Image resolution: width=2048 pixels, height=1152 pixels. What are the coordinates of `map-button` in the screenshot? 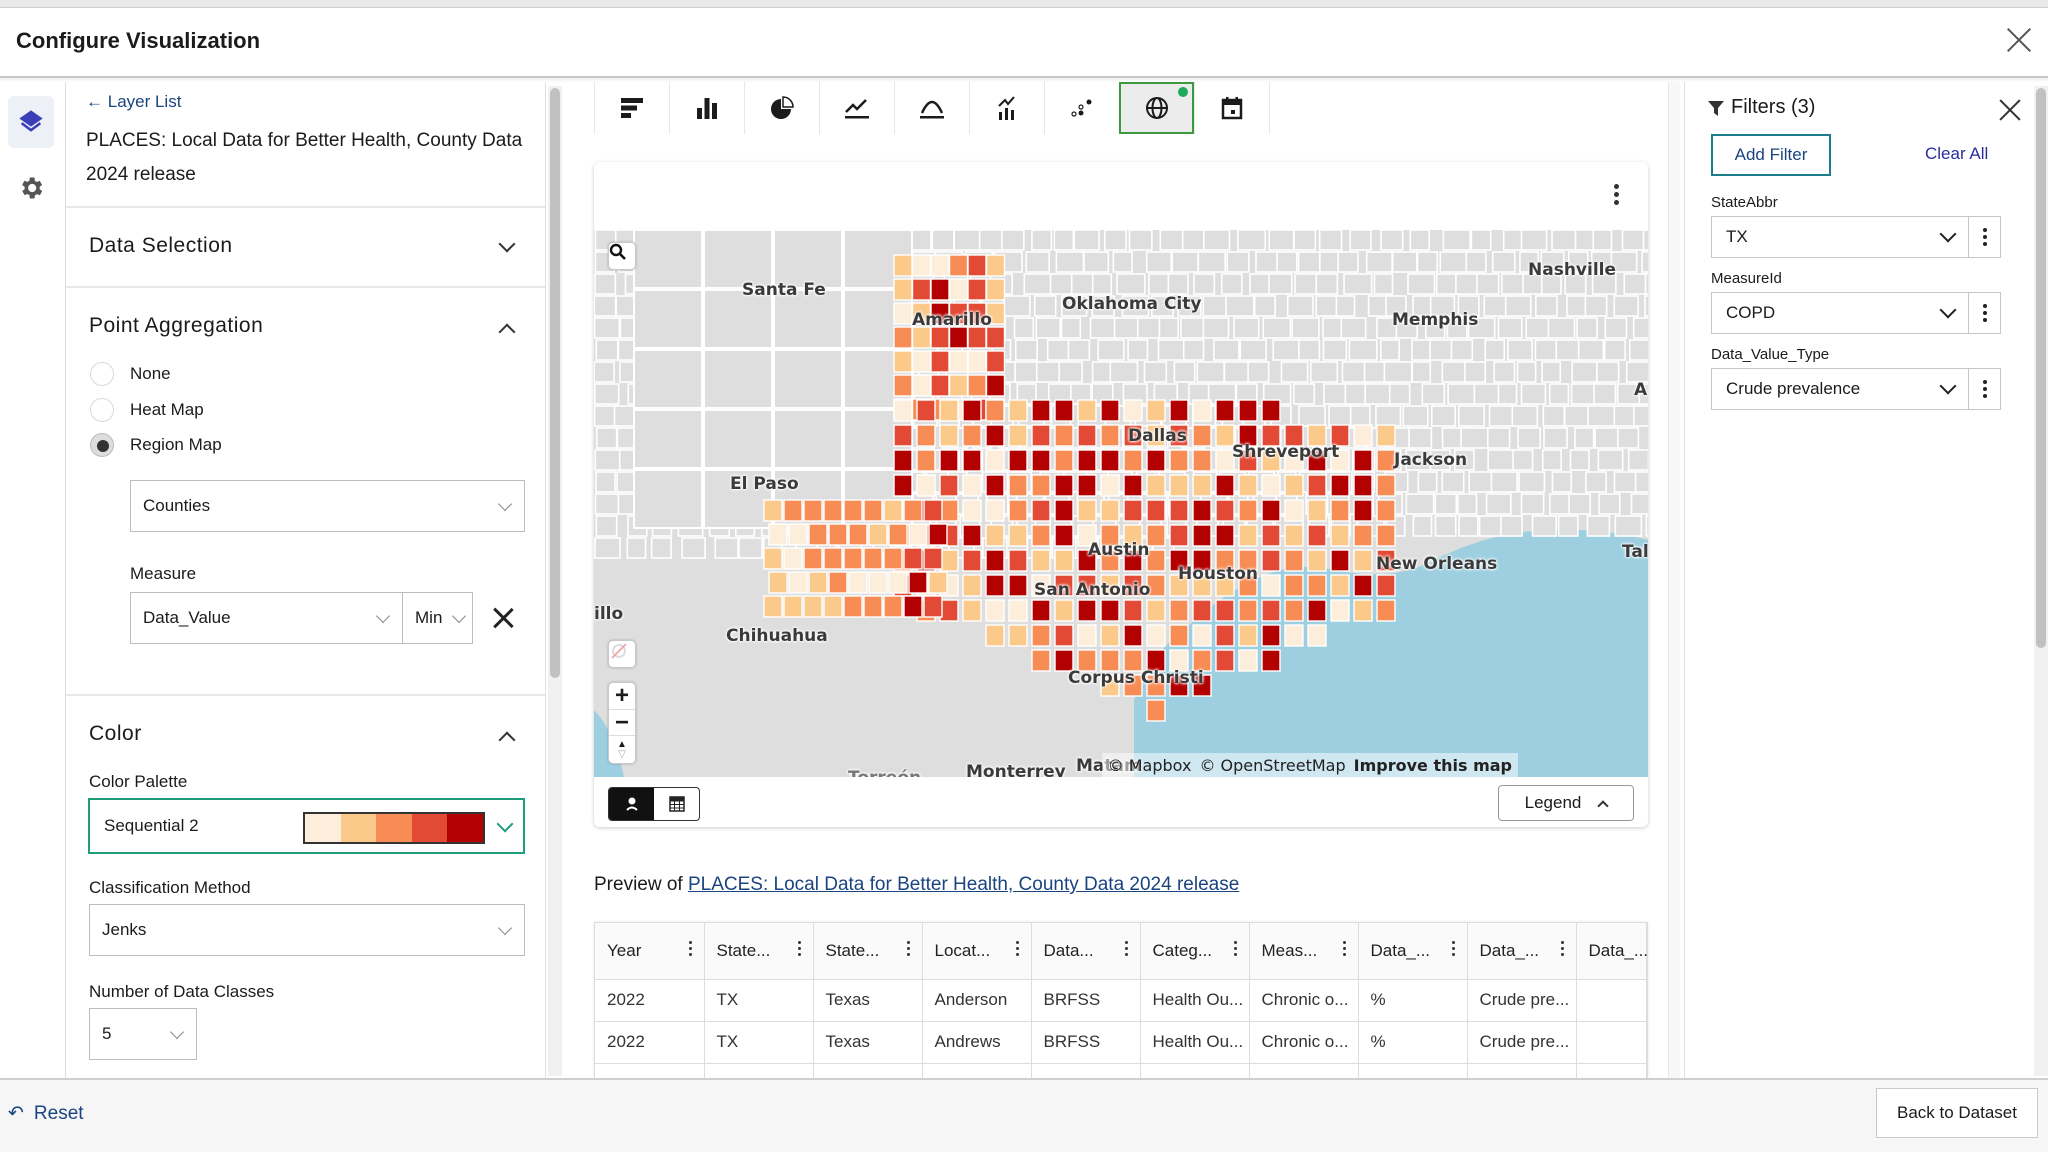 It's located at (1156, 108).